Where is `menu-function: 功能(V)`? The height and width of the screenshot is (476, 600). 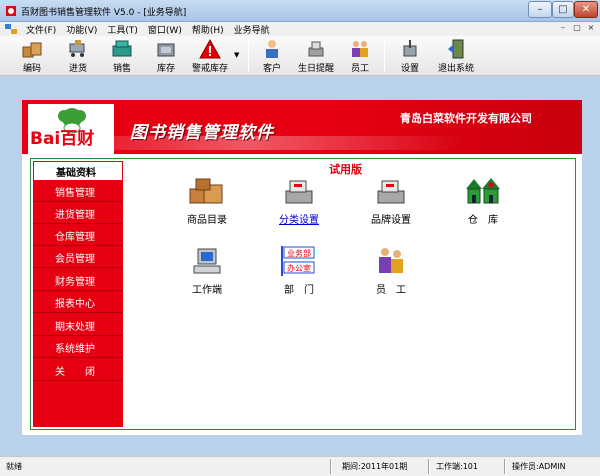
menu-function: 功能(V) is located at coordinates (81, 29).